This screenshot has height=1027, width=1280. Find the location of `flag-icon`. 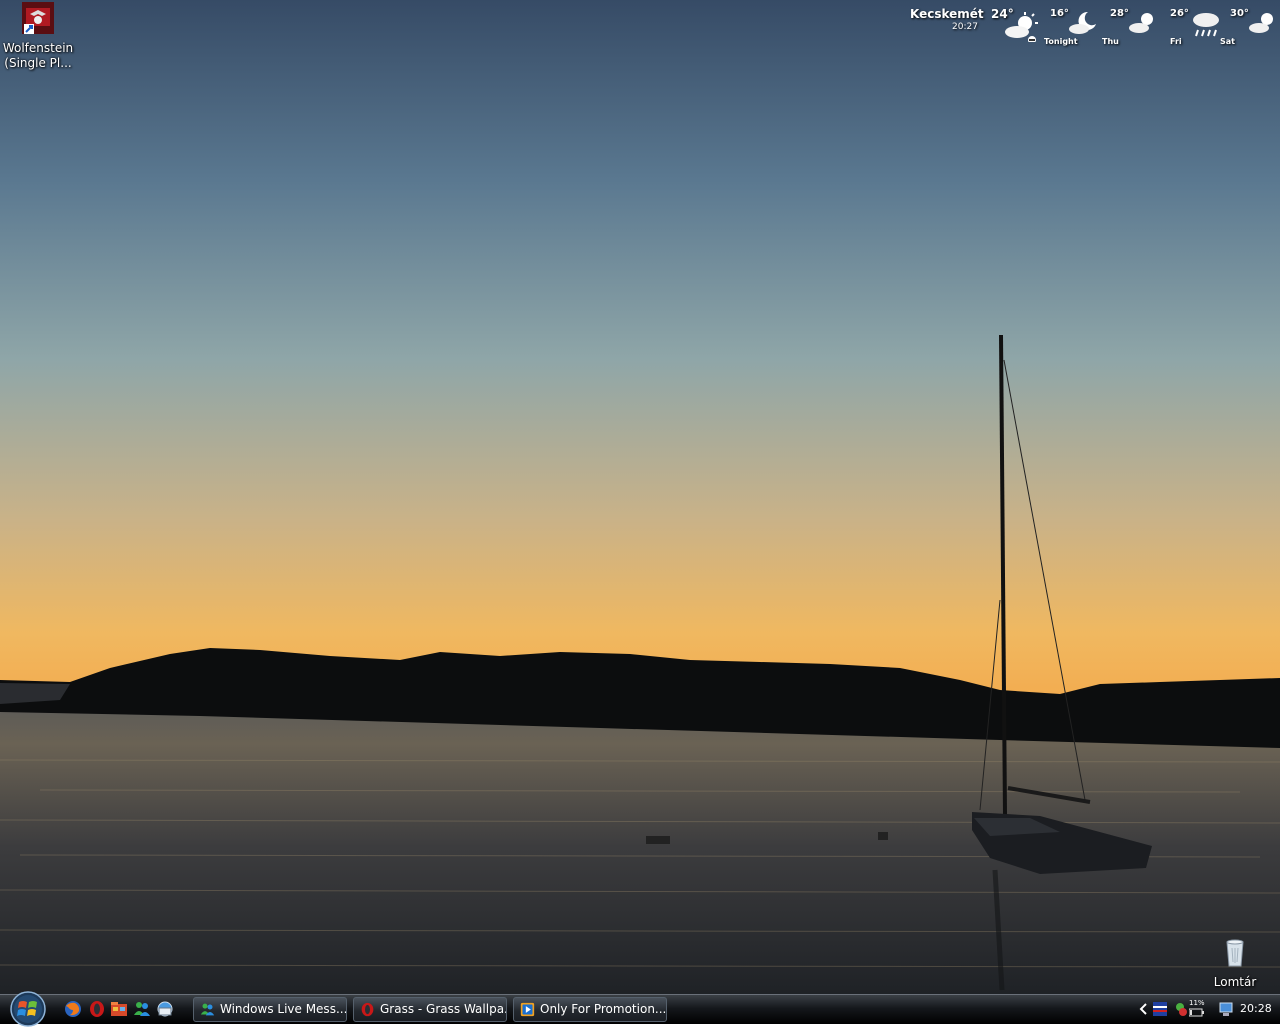

flag-icon is located at coordinates (1160, 1009).